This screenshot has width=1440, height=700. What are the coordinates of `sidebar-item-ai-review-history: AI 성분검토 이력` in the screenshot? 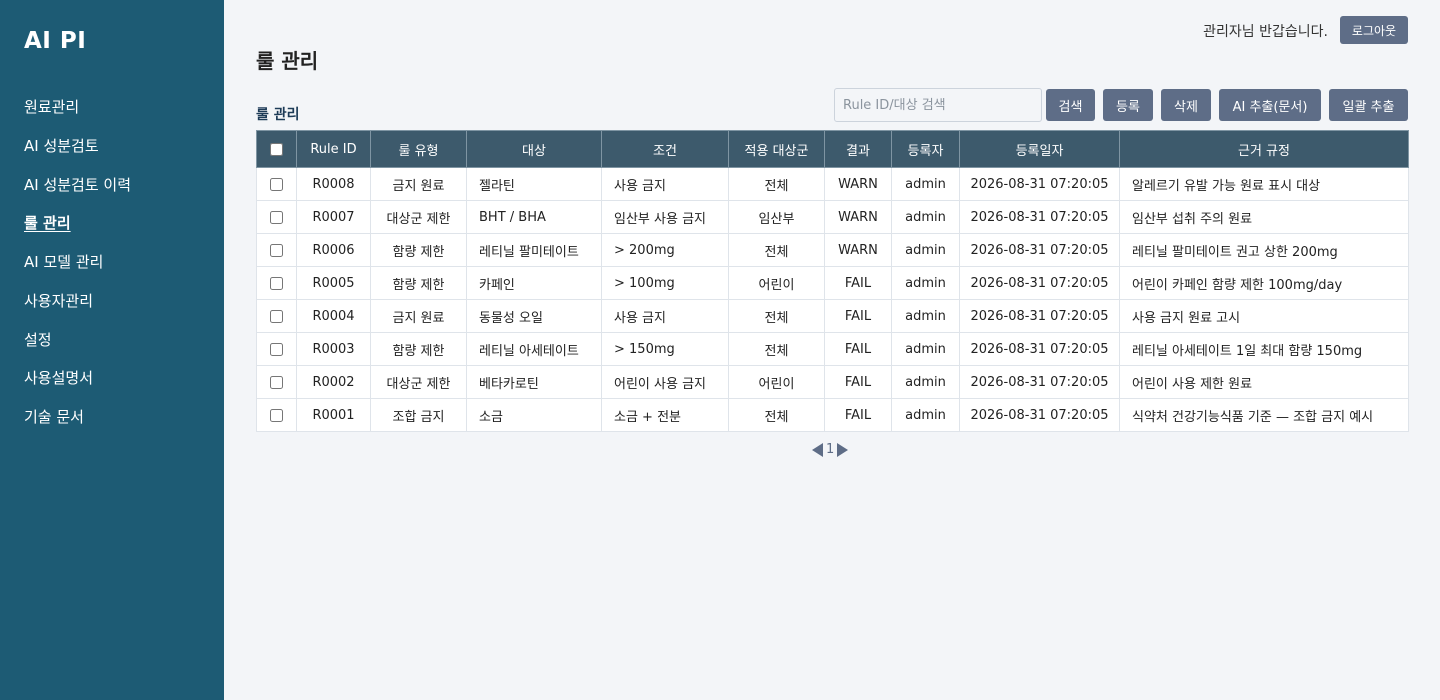 It's located at (77, 185).